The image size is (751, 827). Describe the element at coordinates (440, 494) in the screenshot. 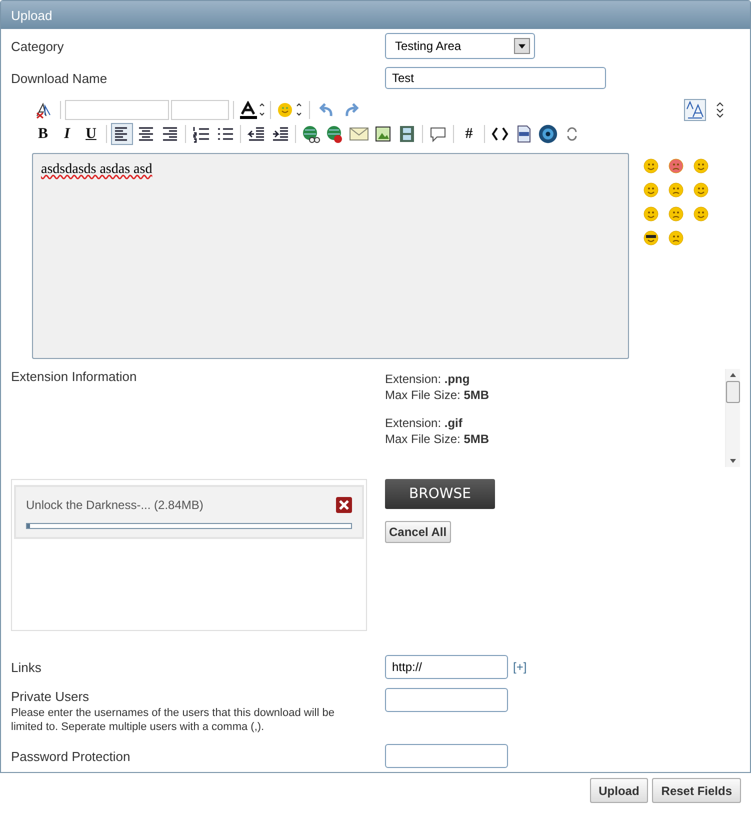

I see `browse-button: BROWSE` at that location.